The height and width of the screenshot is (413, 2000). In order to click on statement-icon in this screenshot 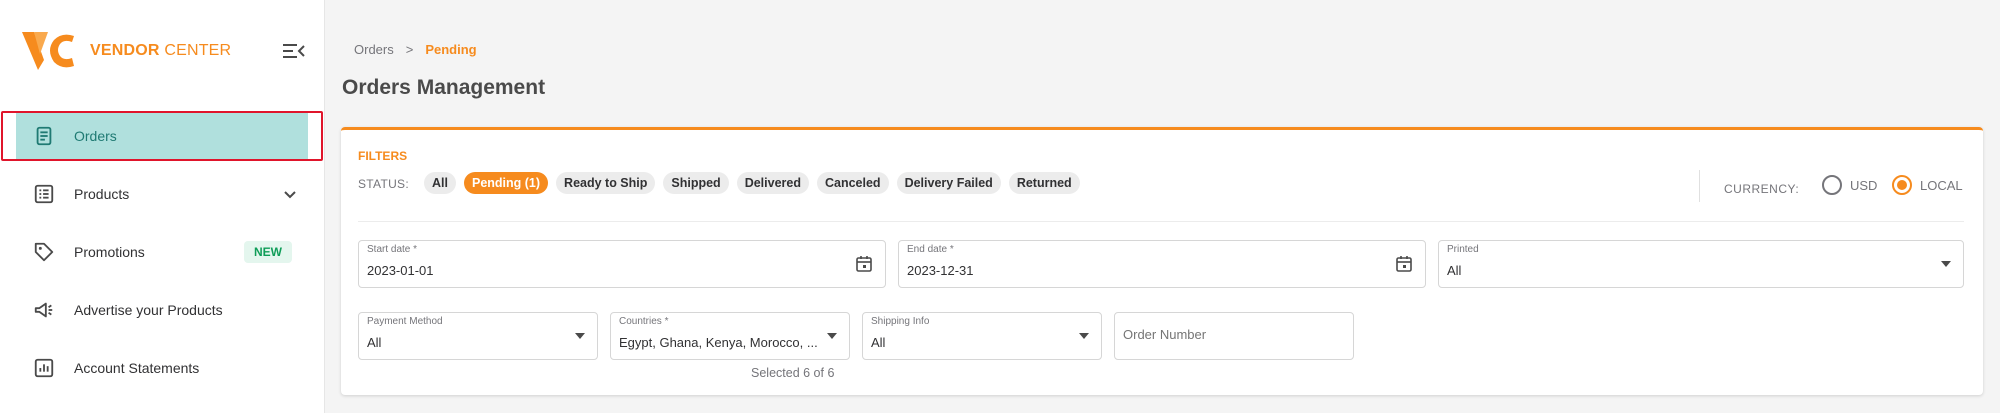, I will do `click(44, 368)`.